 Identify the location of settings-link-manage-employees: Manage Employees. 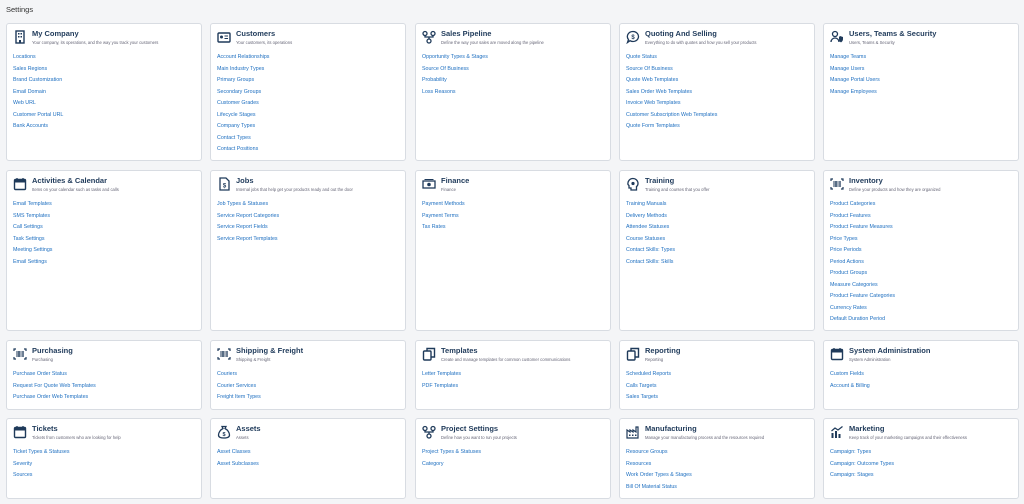
(921, 93).